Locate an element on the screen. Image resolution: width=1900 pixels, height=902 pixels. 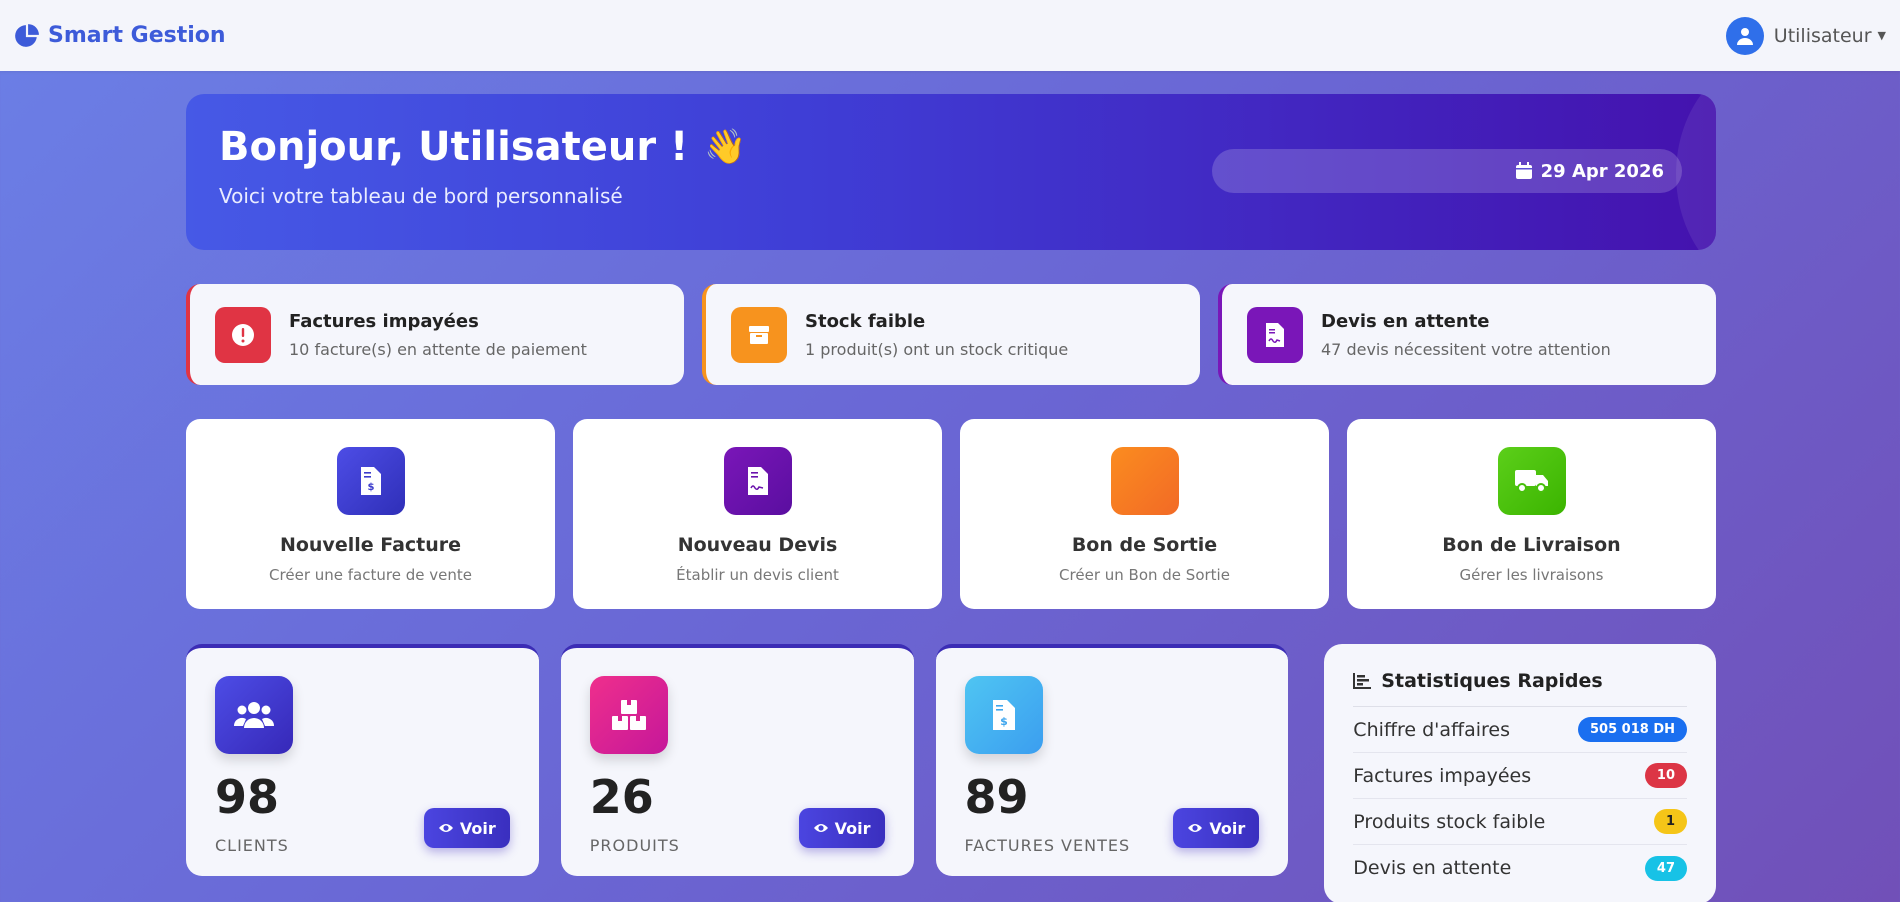
exit-slip-card: Bon de Sortie Créer un Bon de Sortie is located at coordinates (1144, 514).